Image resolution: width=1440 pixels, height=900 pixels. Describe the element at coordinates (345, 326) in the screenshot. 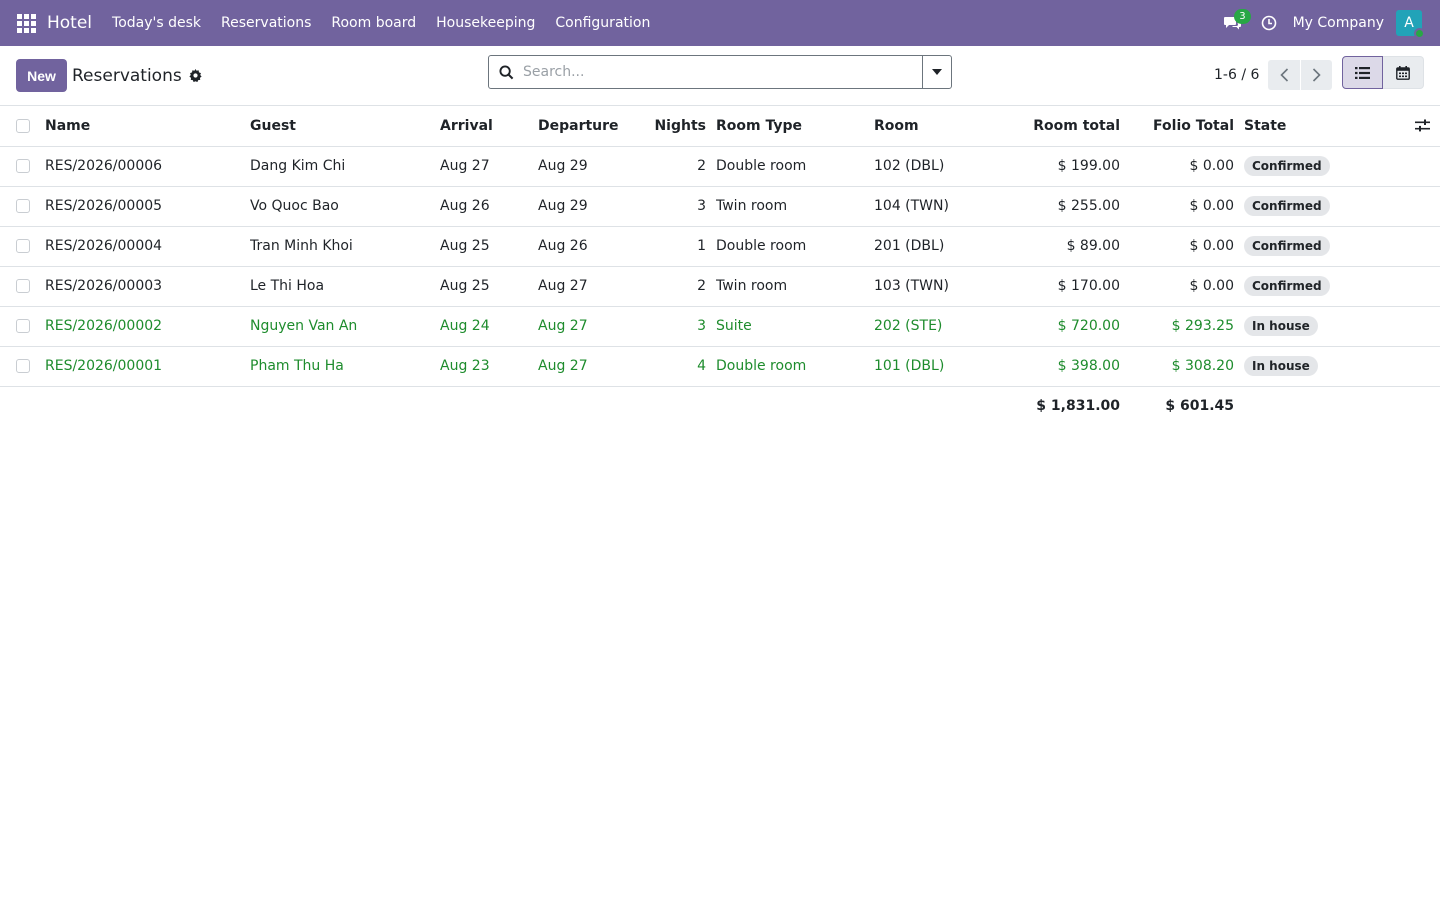

I see `cell-guest: Nguyen Van An` at that location.